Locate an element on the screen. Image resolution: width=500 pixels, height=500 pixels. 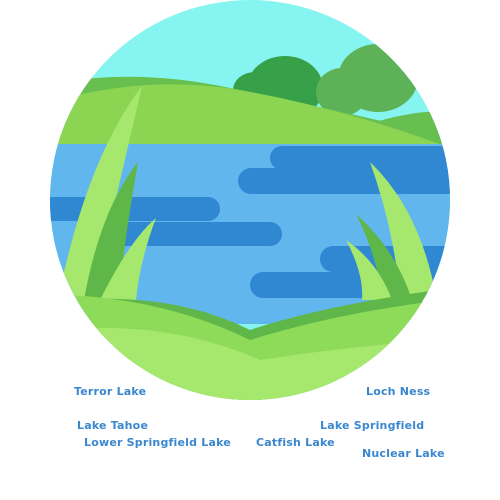
label-lake-springfield: Lake Springfield is located at coordinates (372, 425).